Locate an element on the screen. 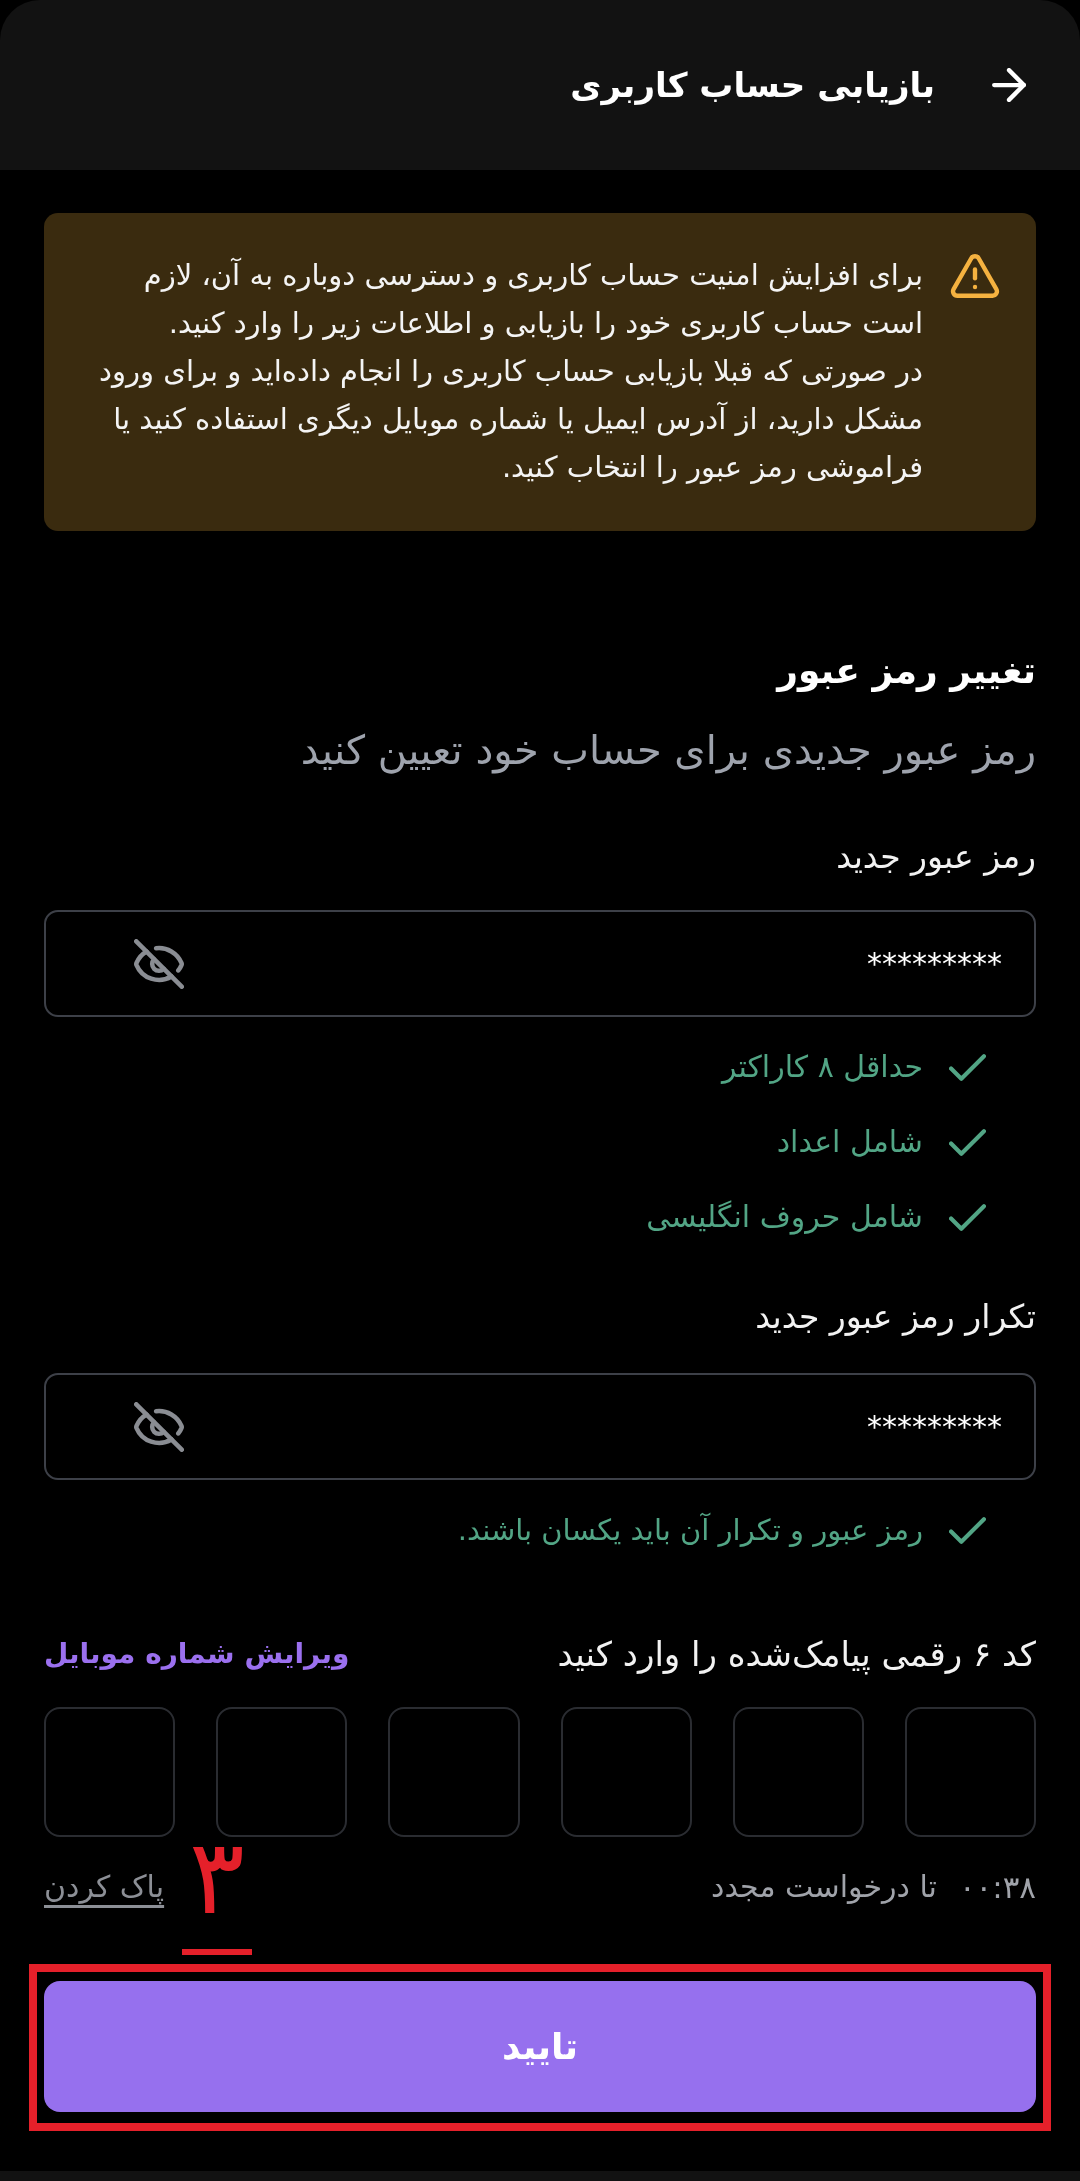  countdown-timer: ۰۰:۳۸ is located at coordinates (997, 1887).